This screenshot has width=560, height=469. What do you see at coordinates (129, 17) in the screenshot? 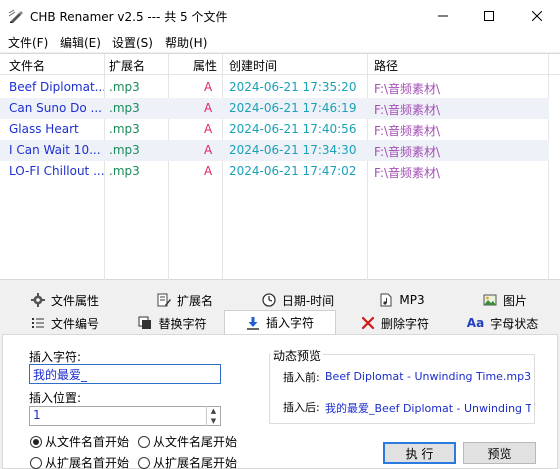
I see `window-title: CHB Renamer v2.5 --- 共 5 个文件` at bounding box center [129, 17].